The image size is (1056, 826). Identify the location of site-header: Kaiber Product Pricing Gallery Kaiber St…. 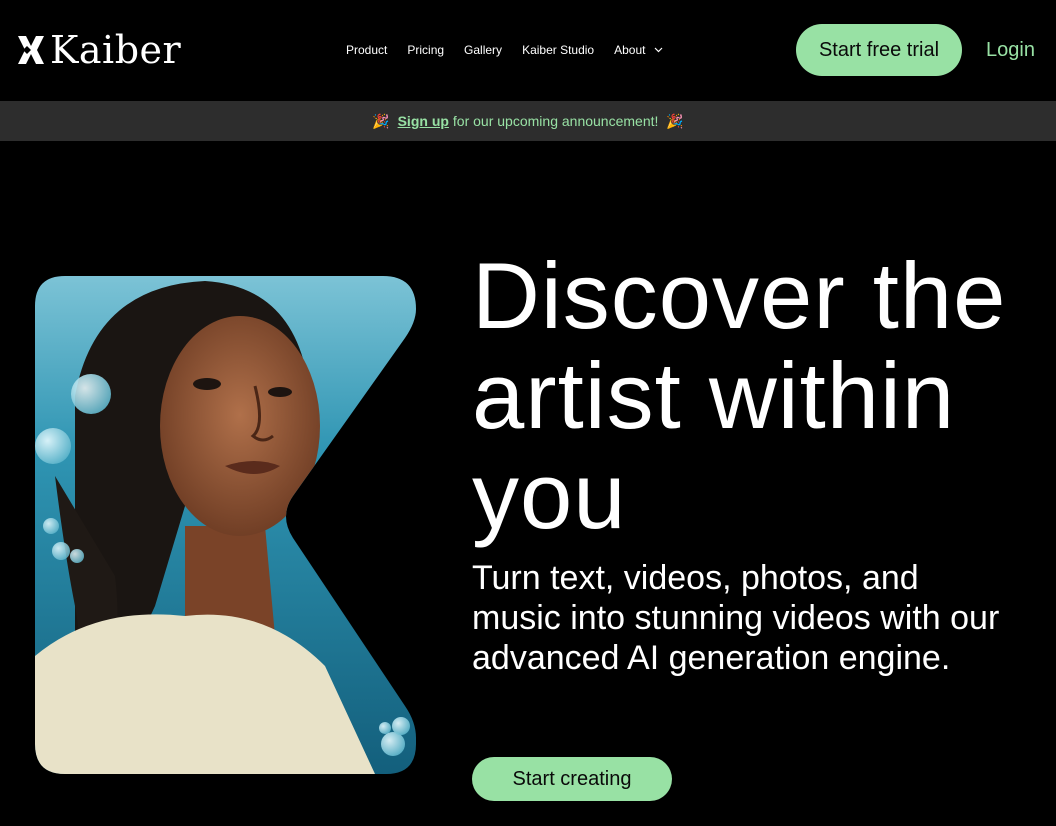
(528, 50).